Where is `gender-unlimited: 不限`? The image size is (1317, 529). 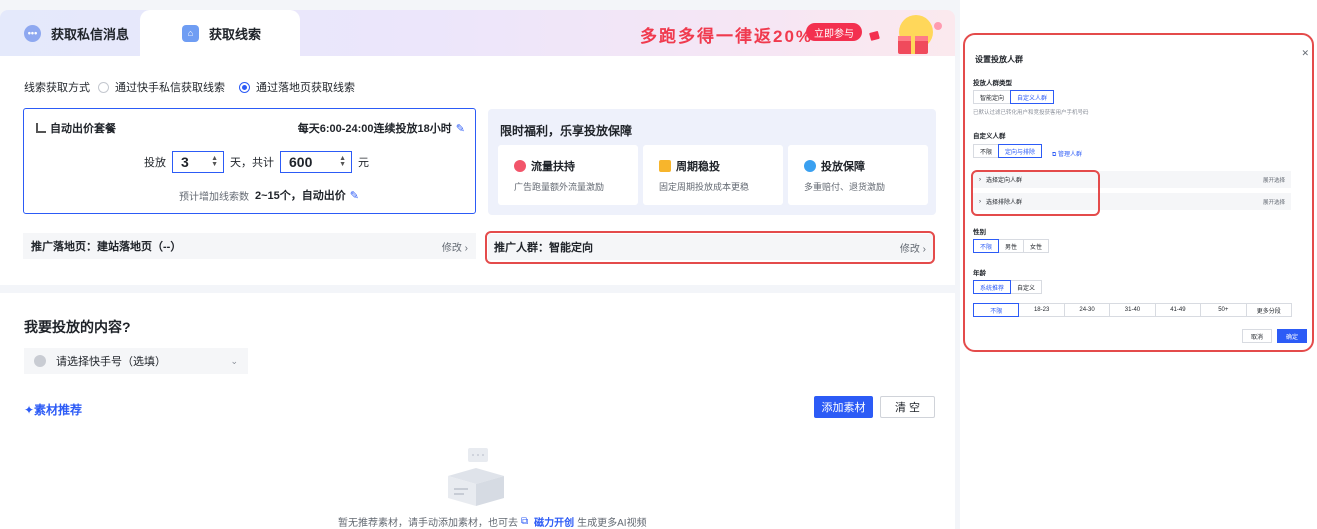
gender-unlimited: 不限 is located at coordinates (986, 246).